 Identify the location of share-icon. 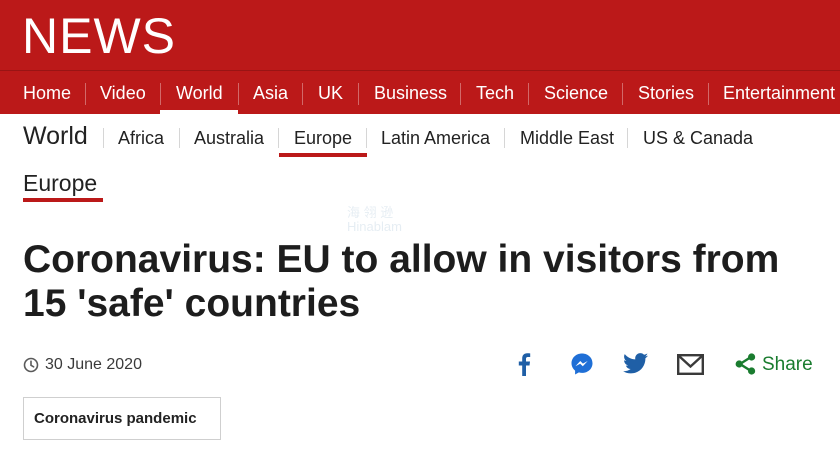
(745, 364).